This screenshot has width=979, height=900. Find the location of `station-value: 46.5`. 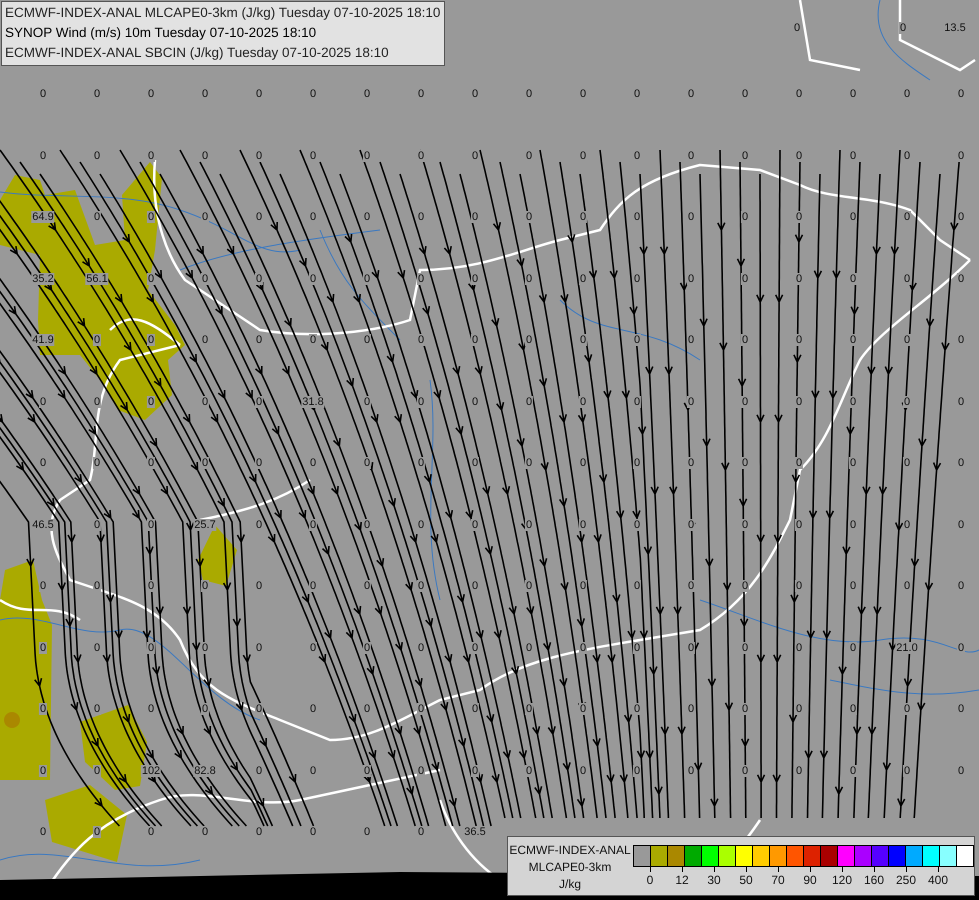

station-value: 46.5 is located at coordinates (43, 524).